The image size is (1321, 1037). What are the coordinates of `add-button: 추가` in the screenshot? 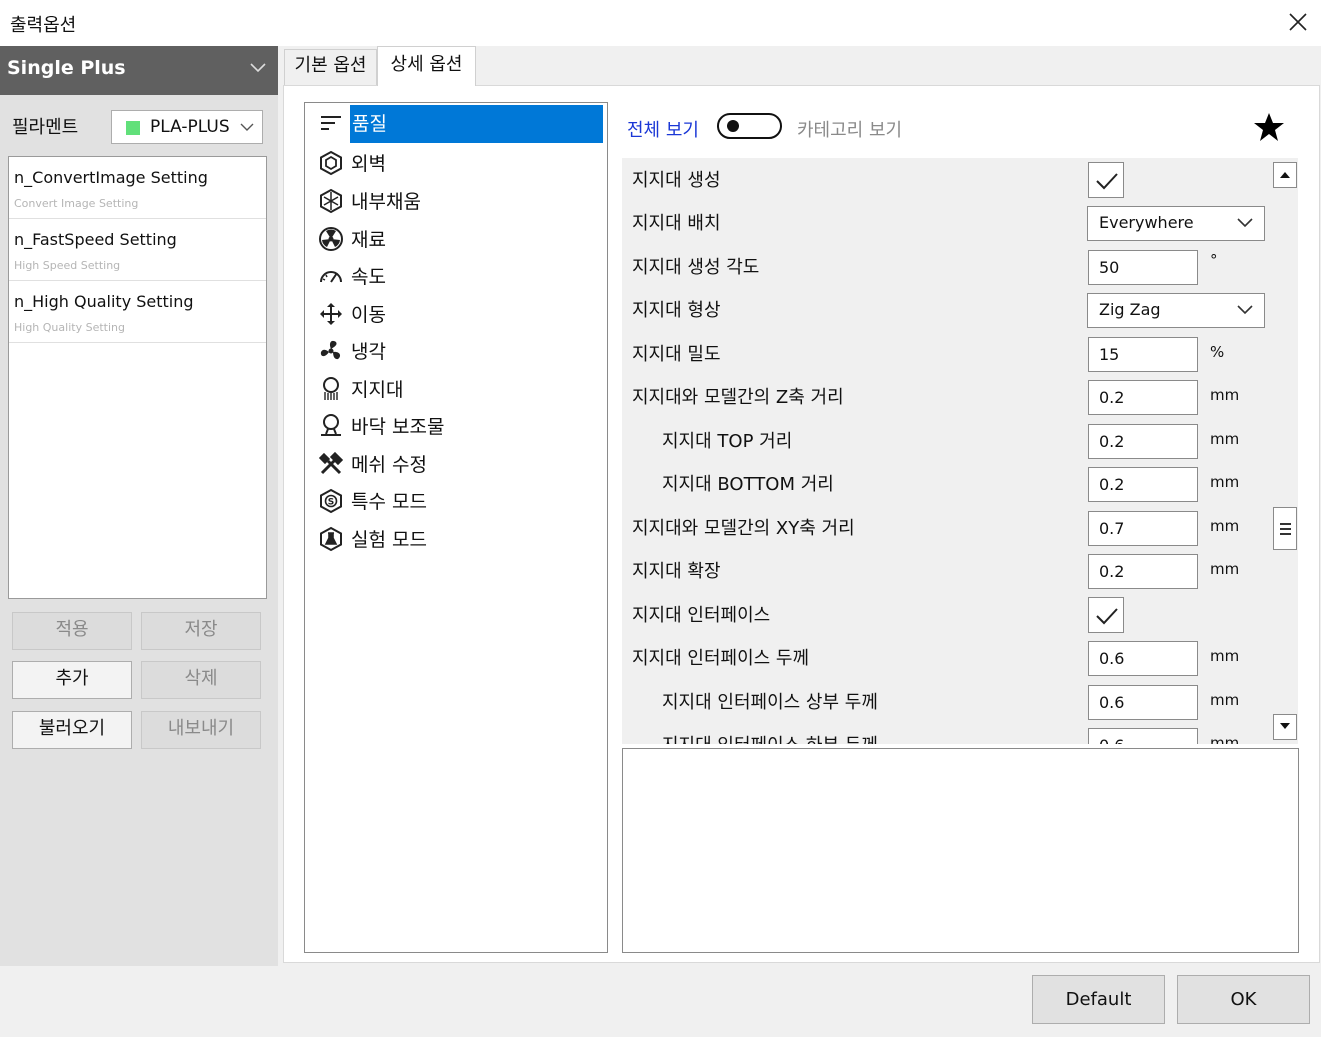 It's located at (72, 680).